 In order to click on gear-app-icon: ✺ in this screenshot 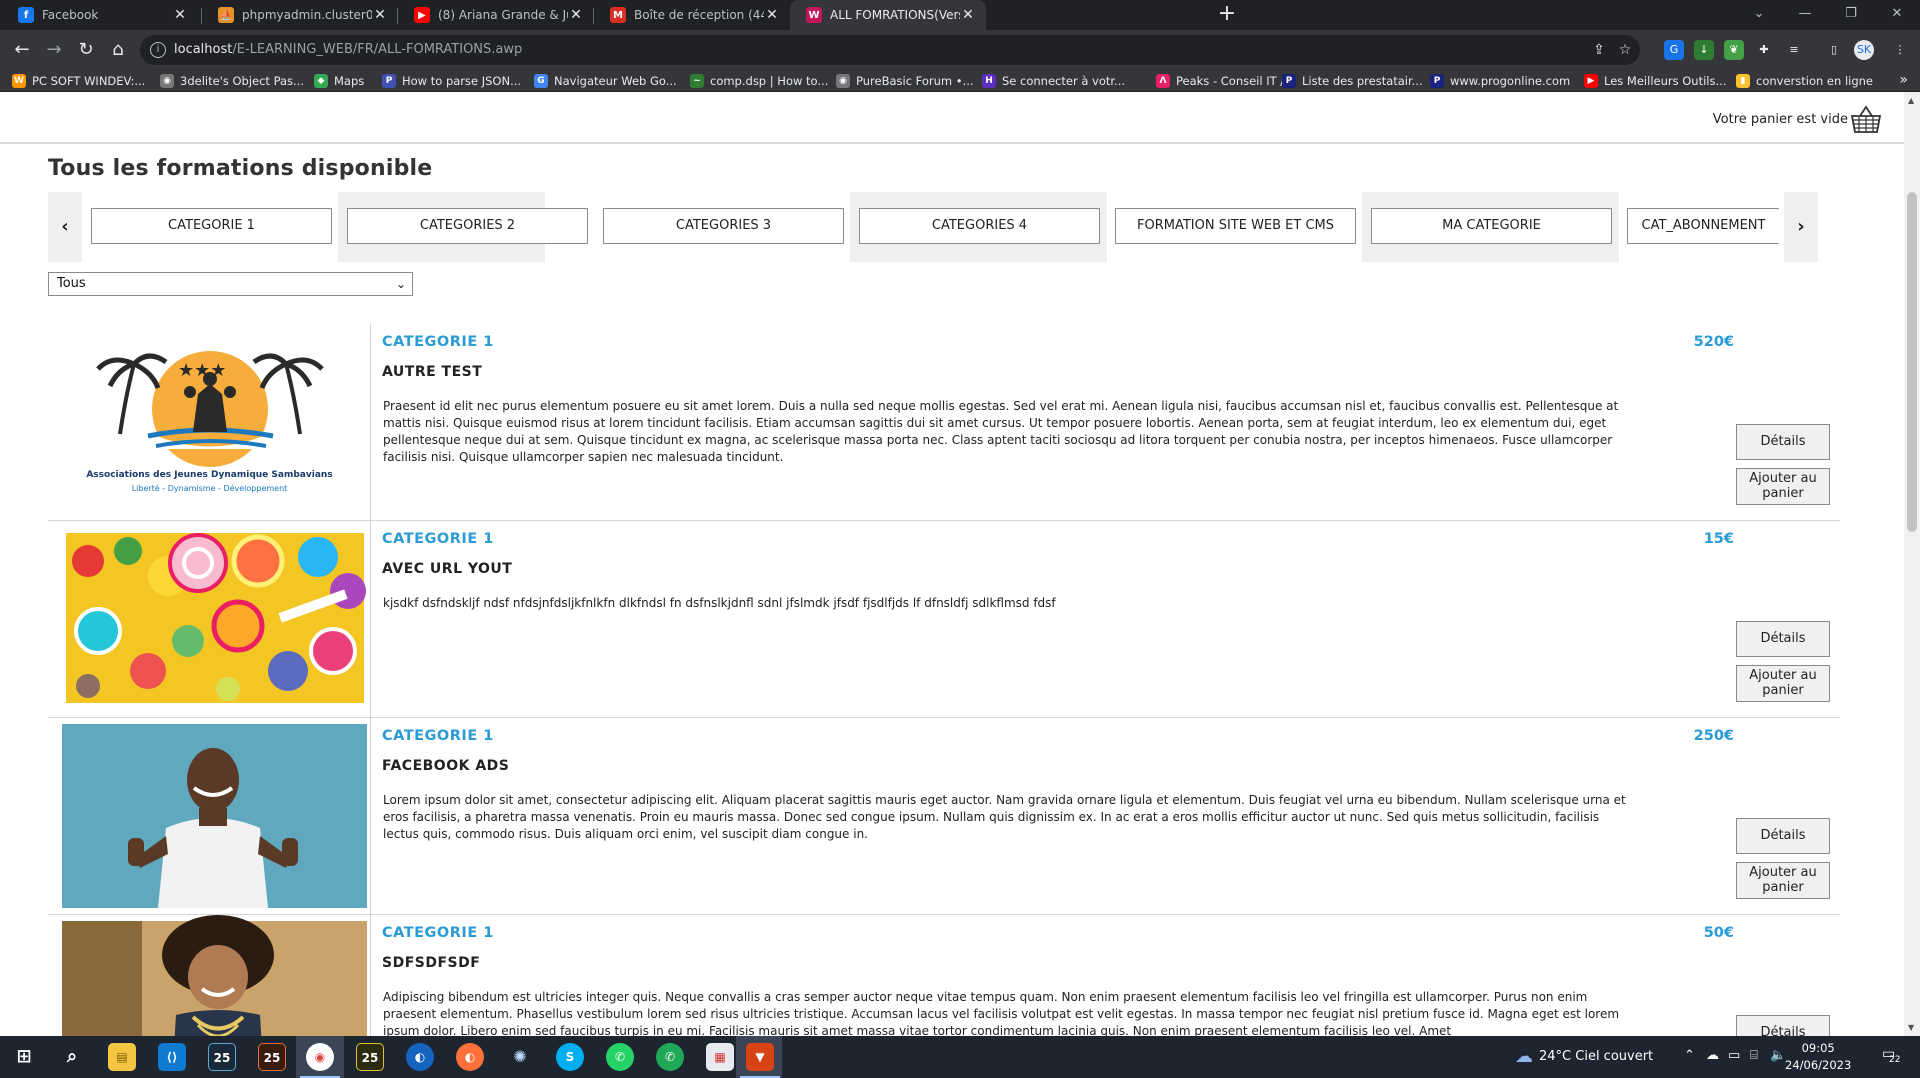, I will do `click(520, 1057)`.